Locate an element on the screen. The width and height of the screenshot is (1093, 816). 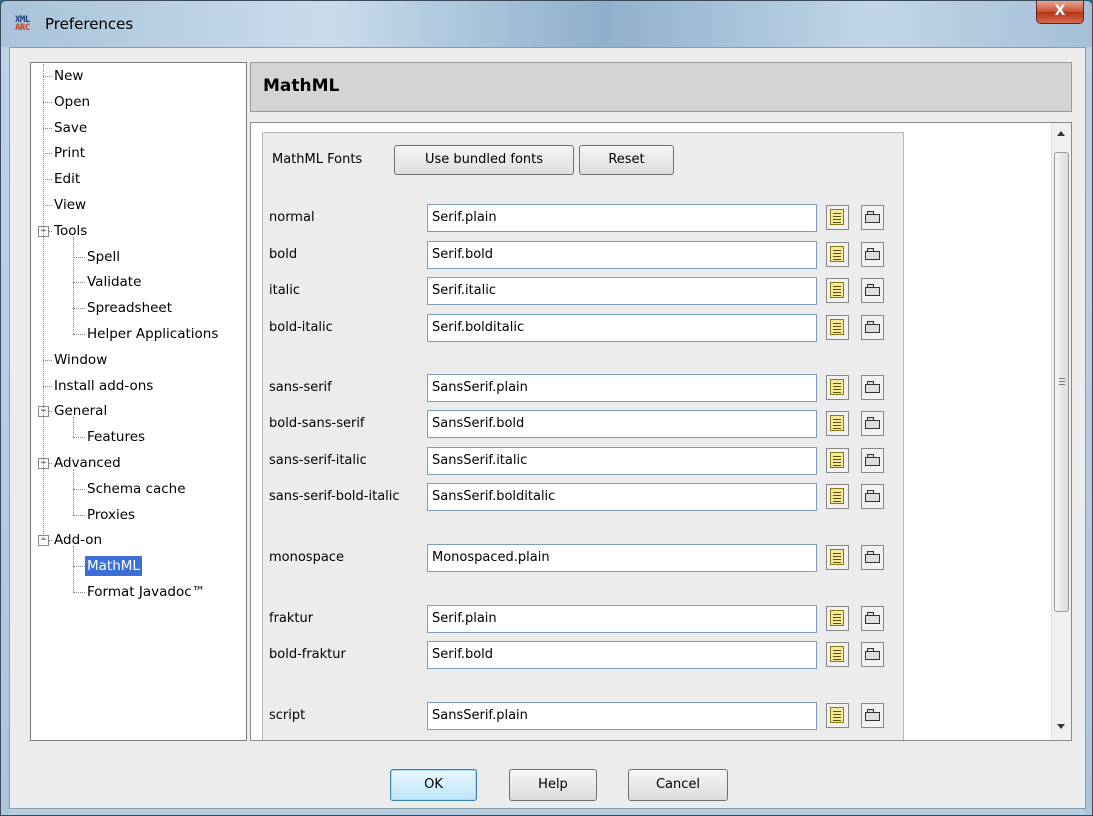
grip-line is located at coordinates (1062, 378).